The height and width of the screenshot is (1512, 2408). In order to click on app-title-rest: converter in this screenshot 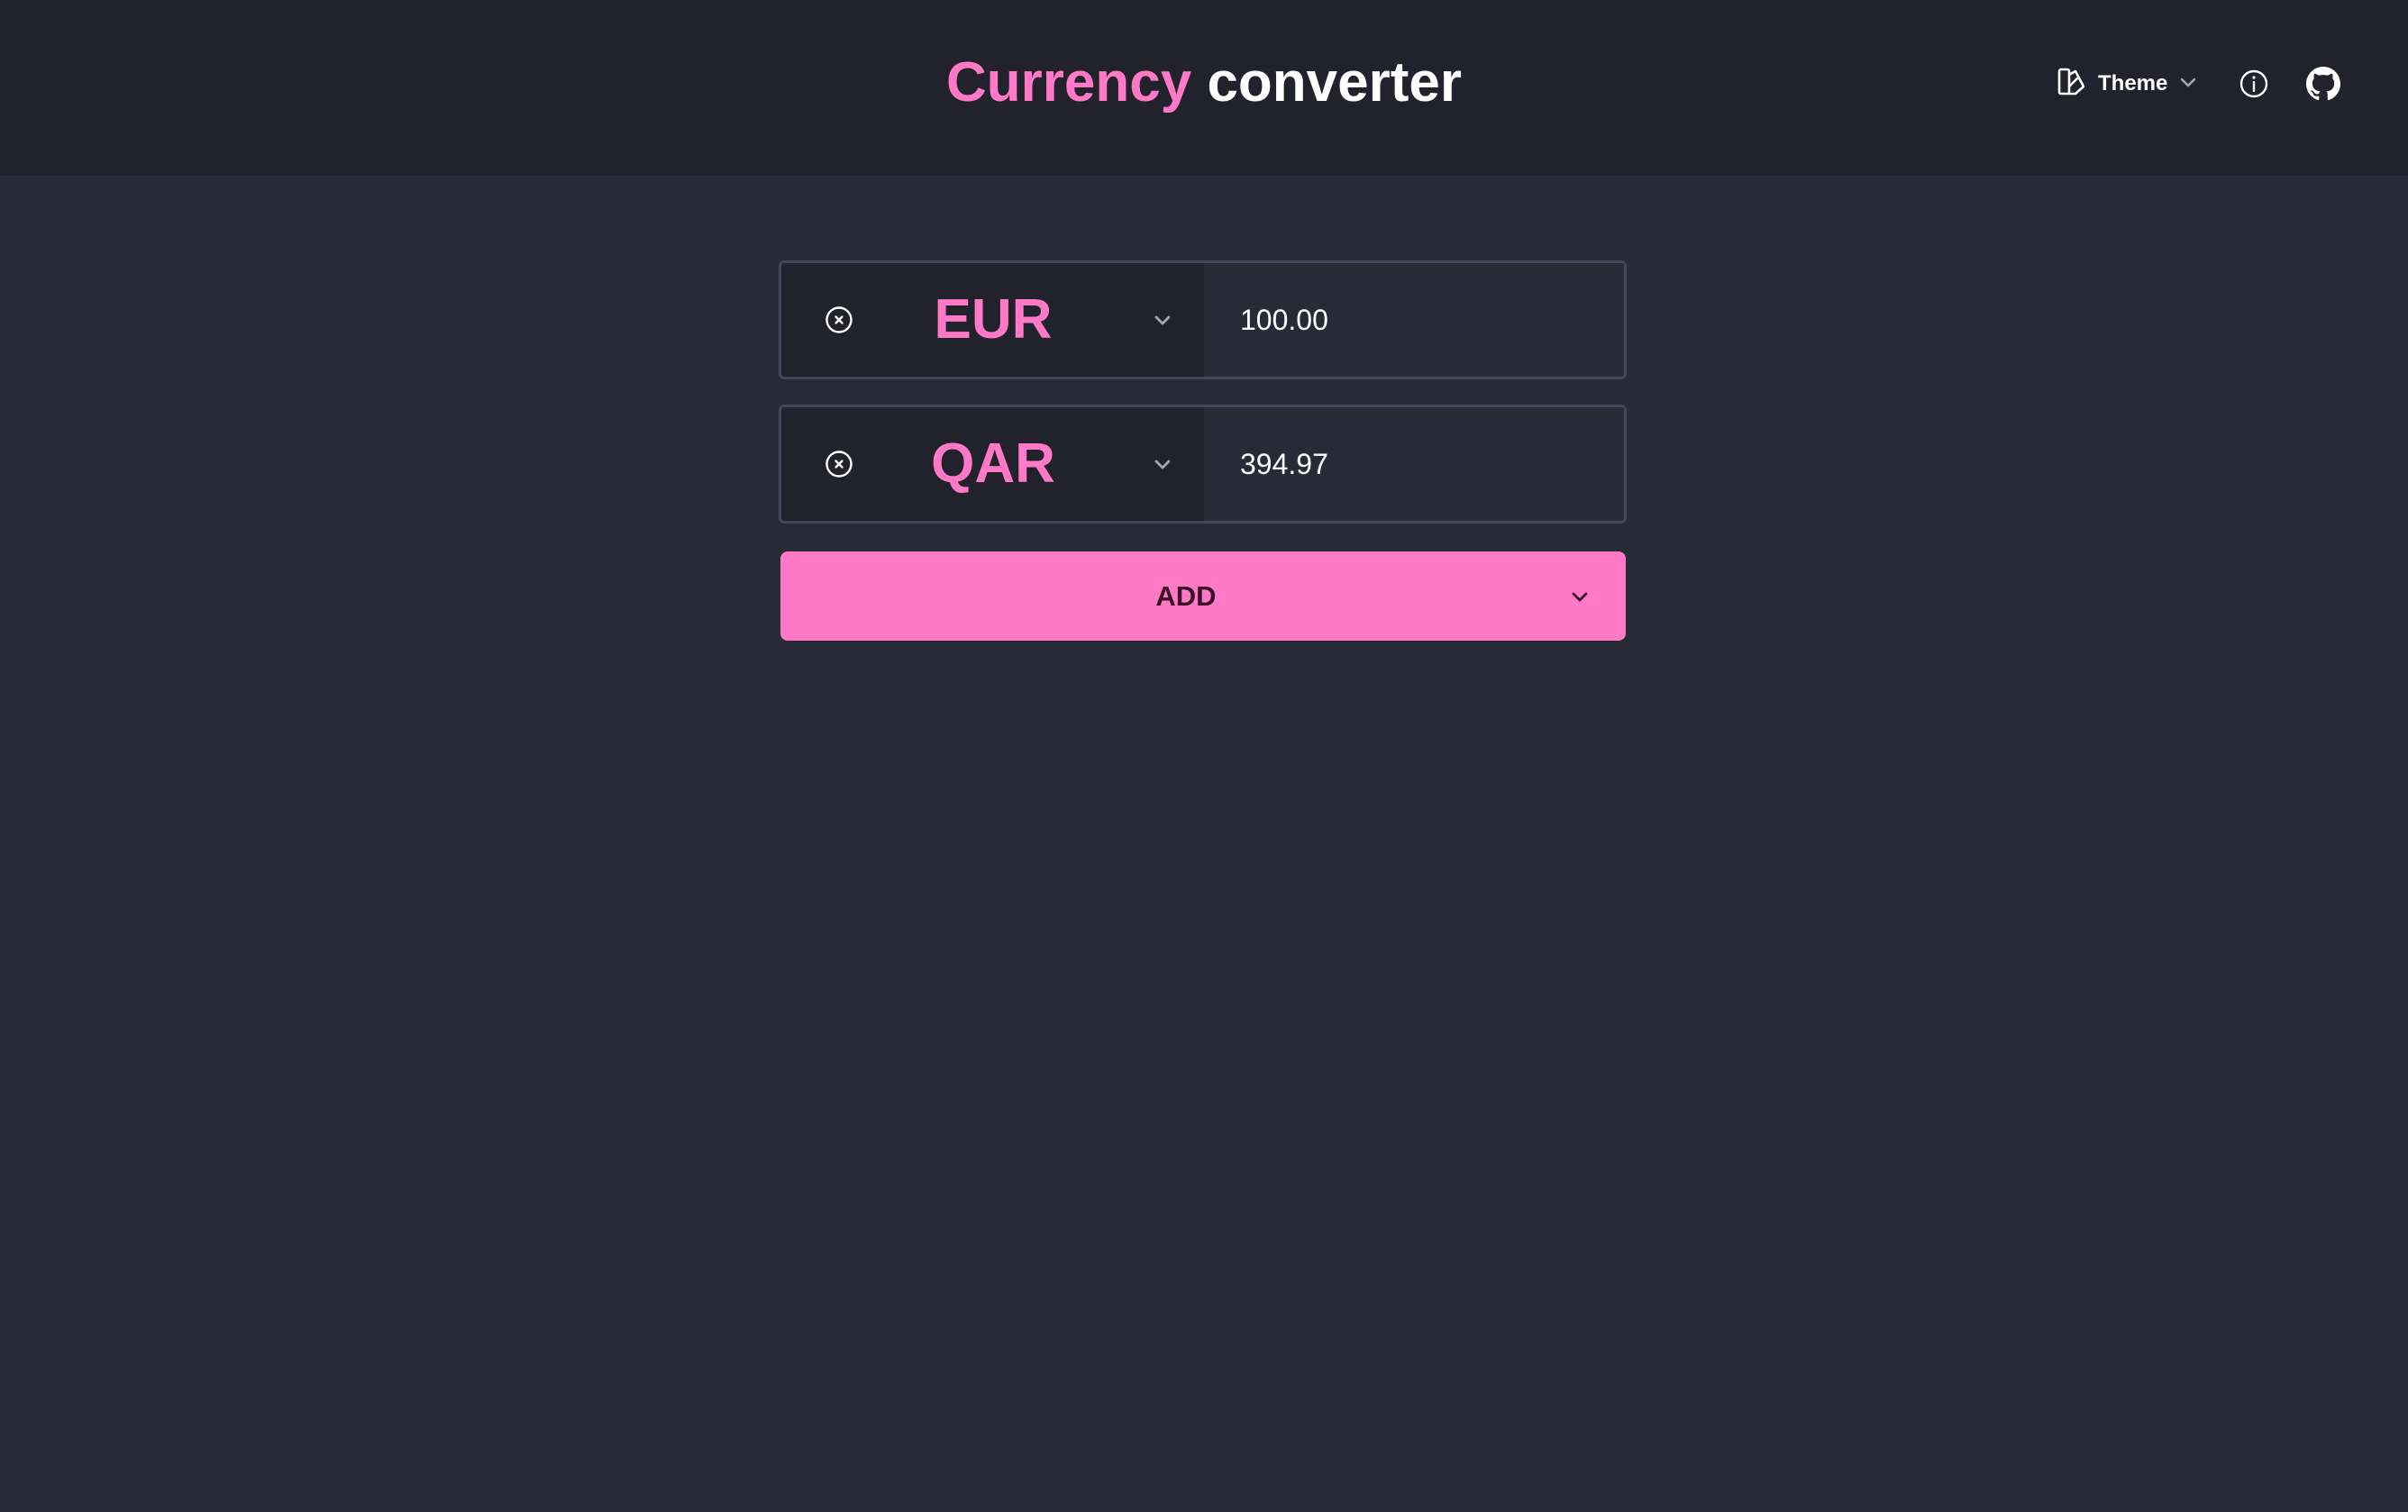, I will do `click(1335, 82)`.